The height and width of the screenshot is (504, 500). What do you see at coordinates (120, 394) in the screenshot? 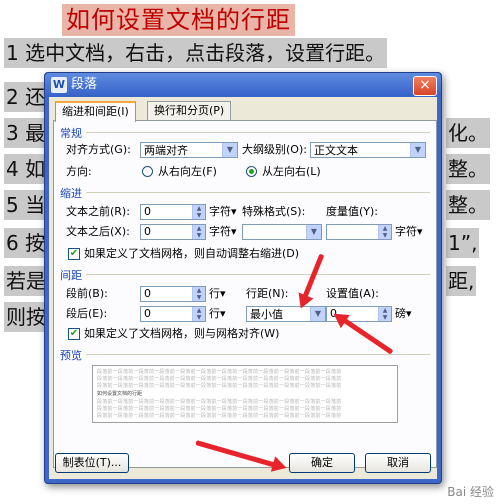
I see `preview-main-text: 如何设置文档的行距` at bounding box center [120, 394].